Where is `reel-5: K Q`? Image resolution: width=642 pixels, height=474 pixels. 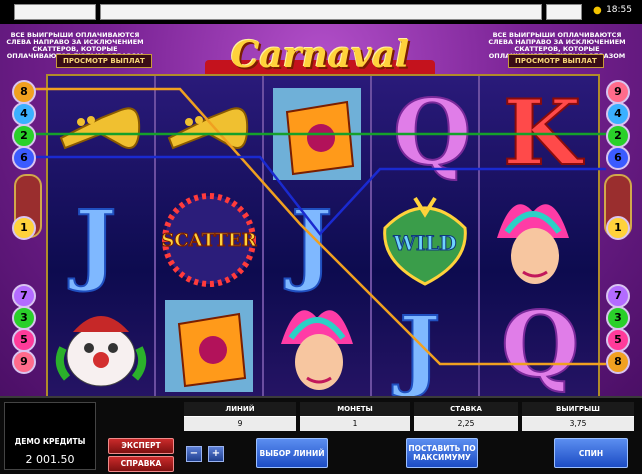 reel-5: K Q is located at coordinates (539, 239).